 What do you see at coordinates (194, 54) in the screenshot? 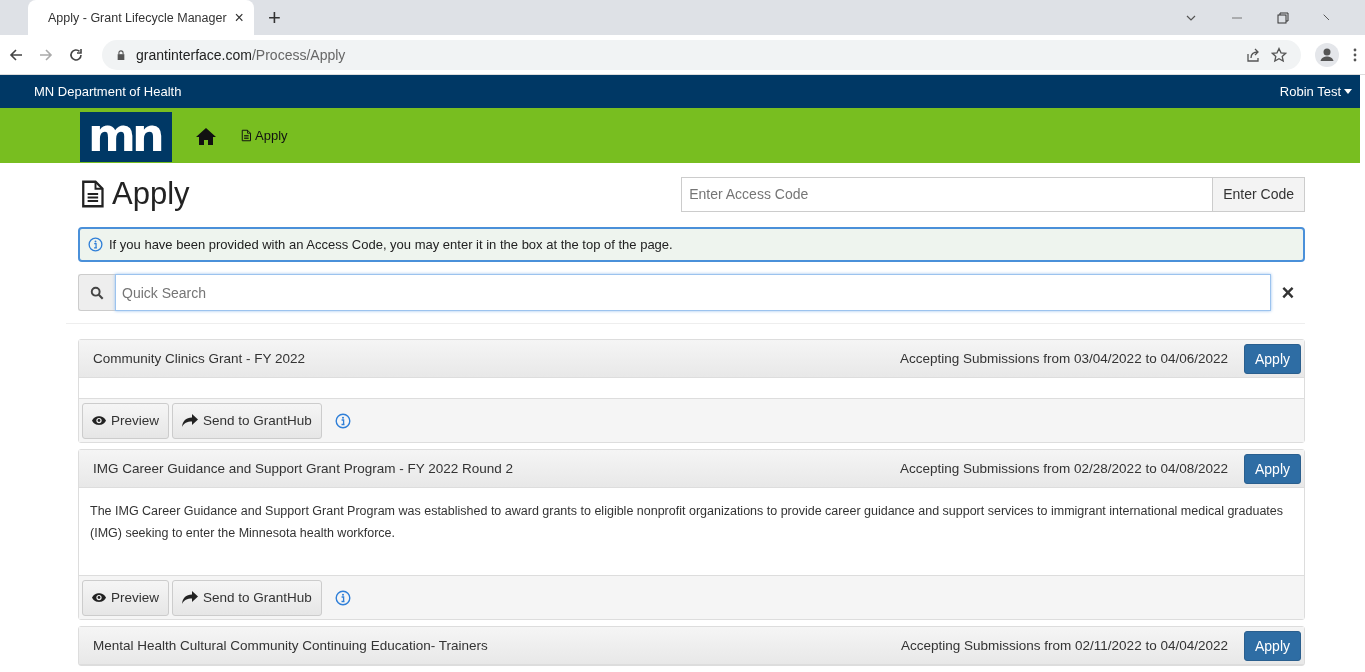
I see `url-domain: grantinterface.com` at bounding box center [194, 54].